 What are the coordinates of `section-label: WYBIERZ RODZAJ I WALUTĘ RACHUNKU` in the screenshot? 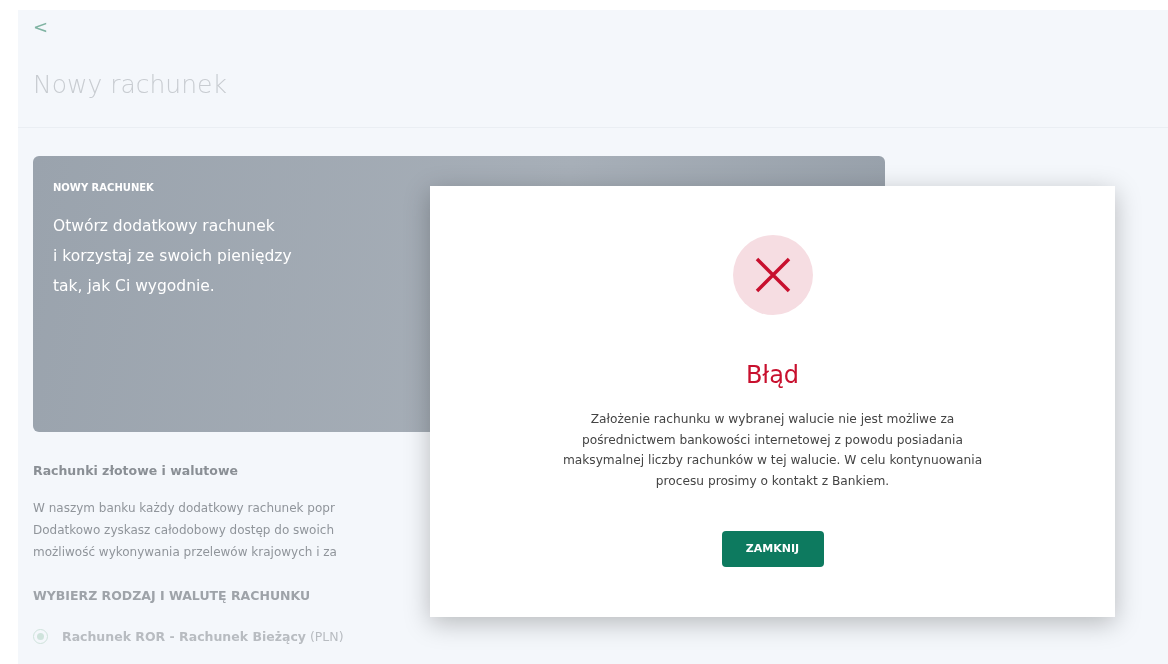 It's located at (172, 595).